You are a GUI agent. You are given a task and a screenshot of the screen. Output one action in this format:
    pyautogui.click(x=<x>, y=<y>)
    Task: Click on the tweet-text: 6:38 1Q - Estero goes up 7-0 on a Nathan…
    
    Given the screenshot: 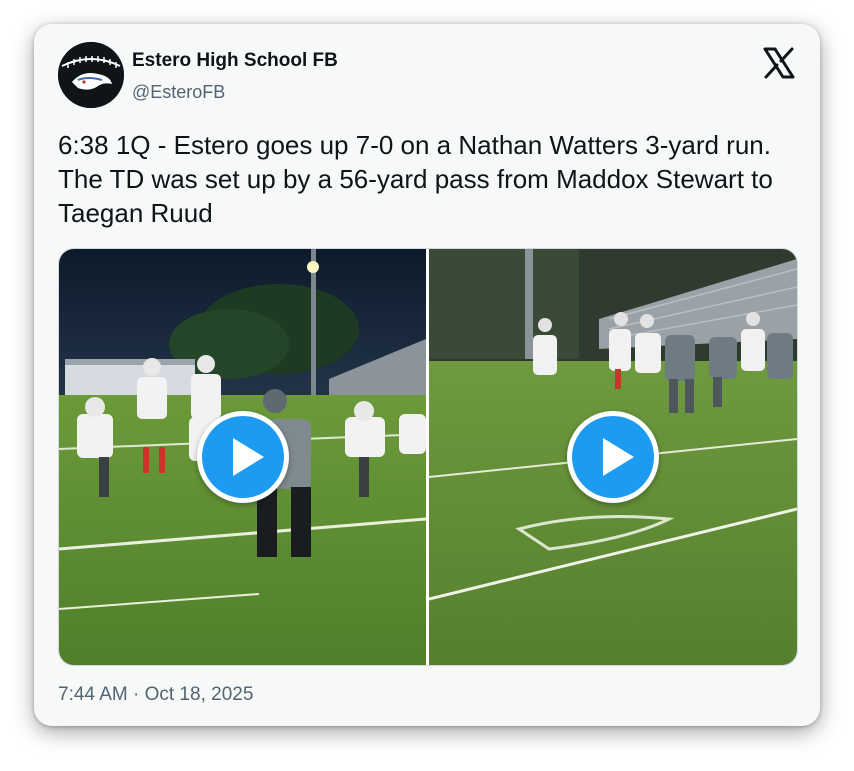 What is the action you would take?
    pyautogui.click(x=415, y=179)
    